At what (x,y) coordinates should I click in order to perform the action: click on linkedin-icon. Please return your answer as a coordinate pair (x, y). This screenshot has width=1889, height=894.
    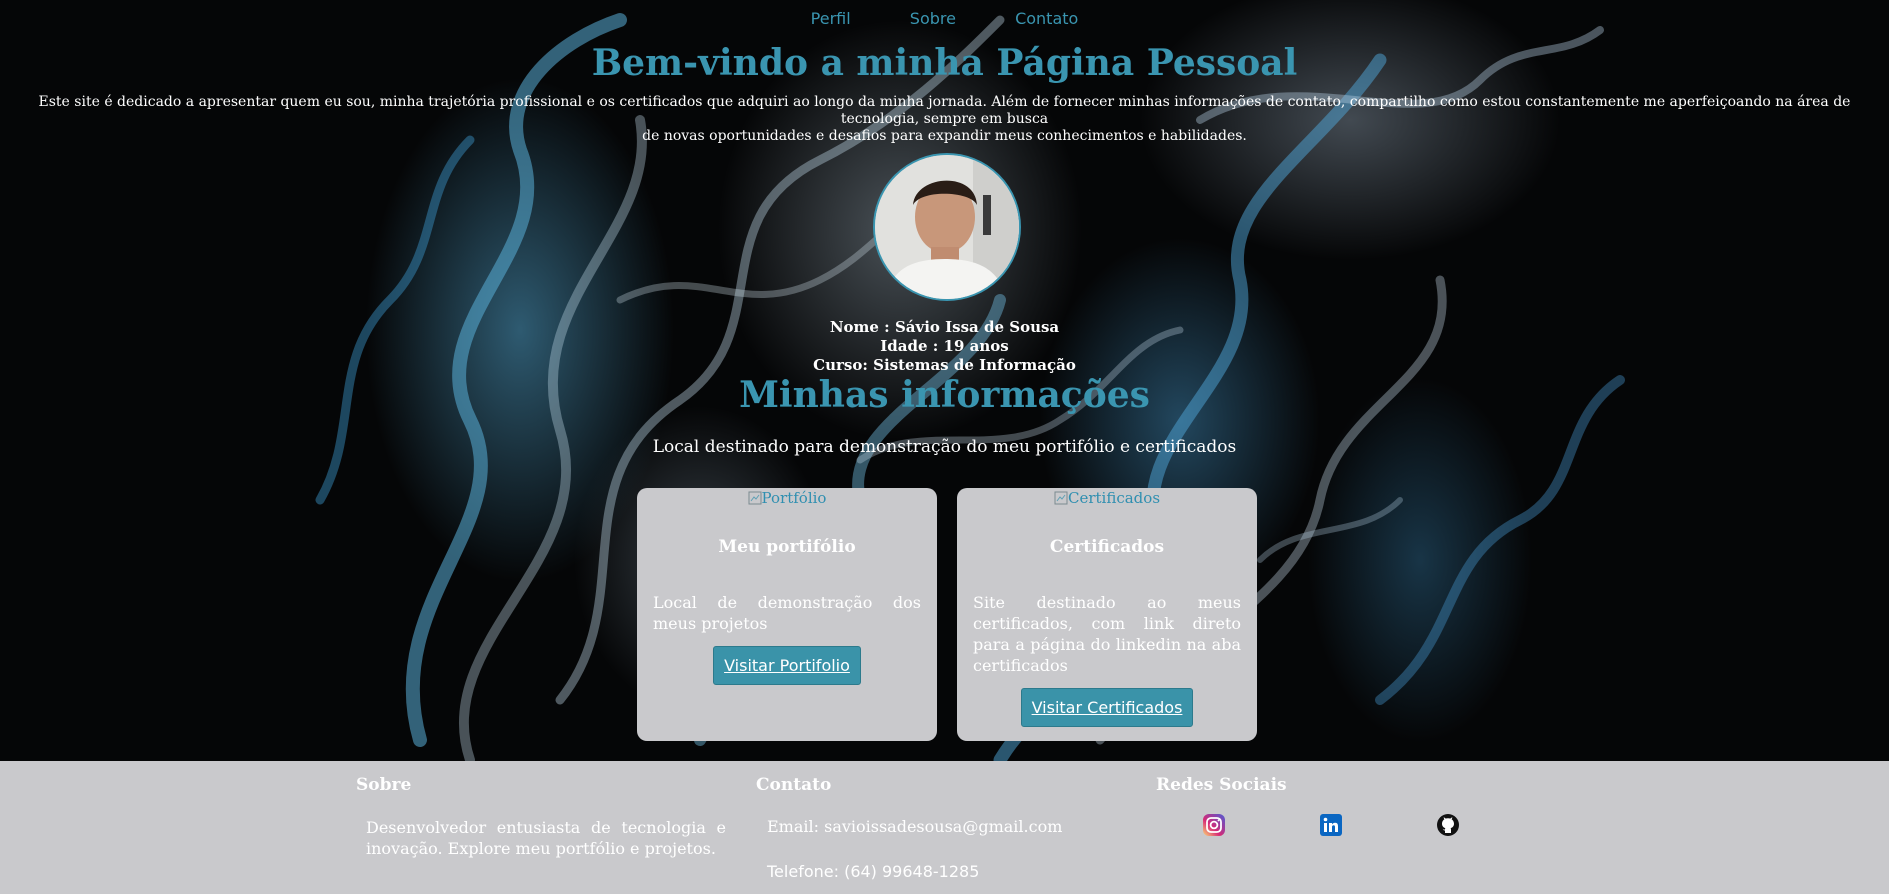
    Looking at the image, I should click on (1331, 825).